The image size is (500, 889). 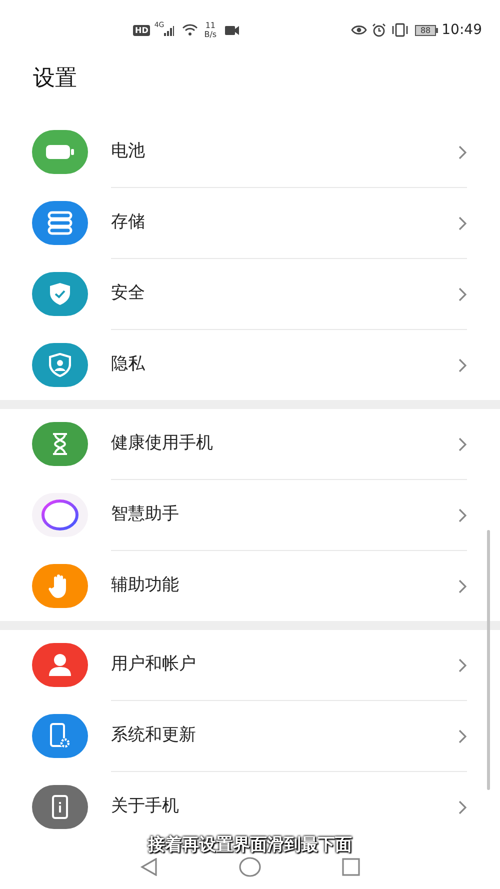 What do you see at coordinates (128, 294) in the screenshot?
I see `item-label: 安全` at bounding box center [128, 294].